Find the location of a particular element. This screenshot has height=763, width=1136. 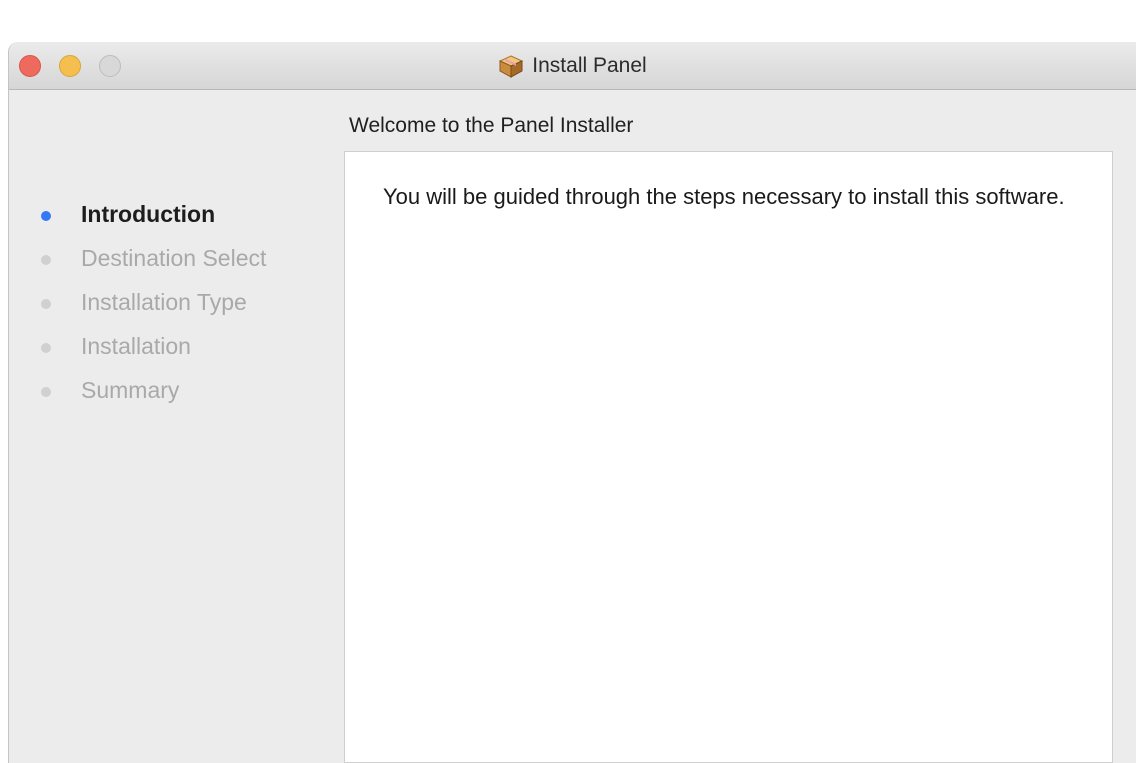

title-bar: Install Panel is located at coordinates (572, 66).